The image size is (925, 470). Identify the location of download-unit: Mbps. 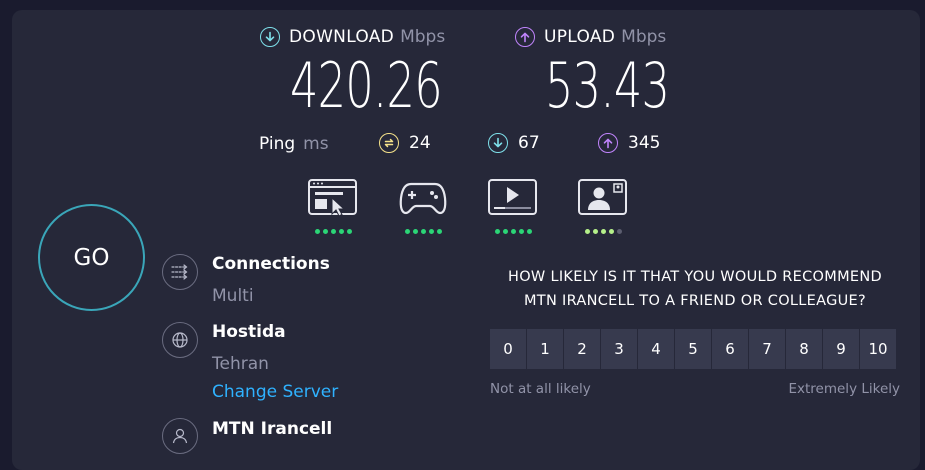
(423, 37).